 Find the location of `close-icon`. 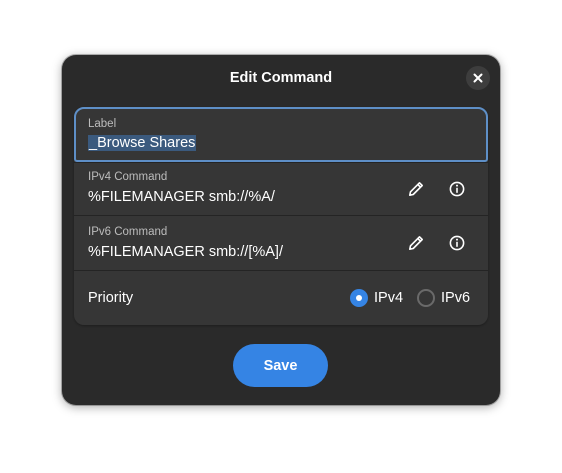

close-icon is located at coordinates (478, 78).